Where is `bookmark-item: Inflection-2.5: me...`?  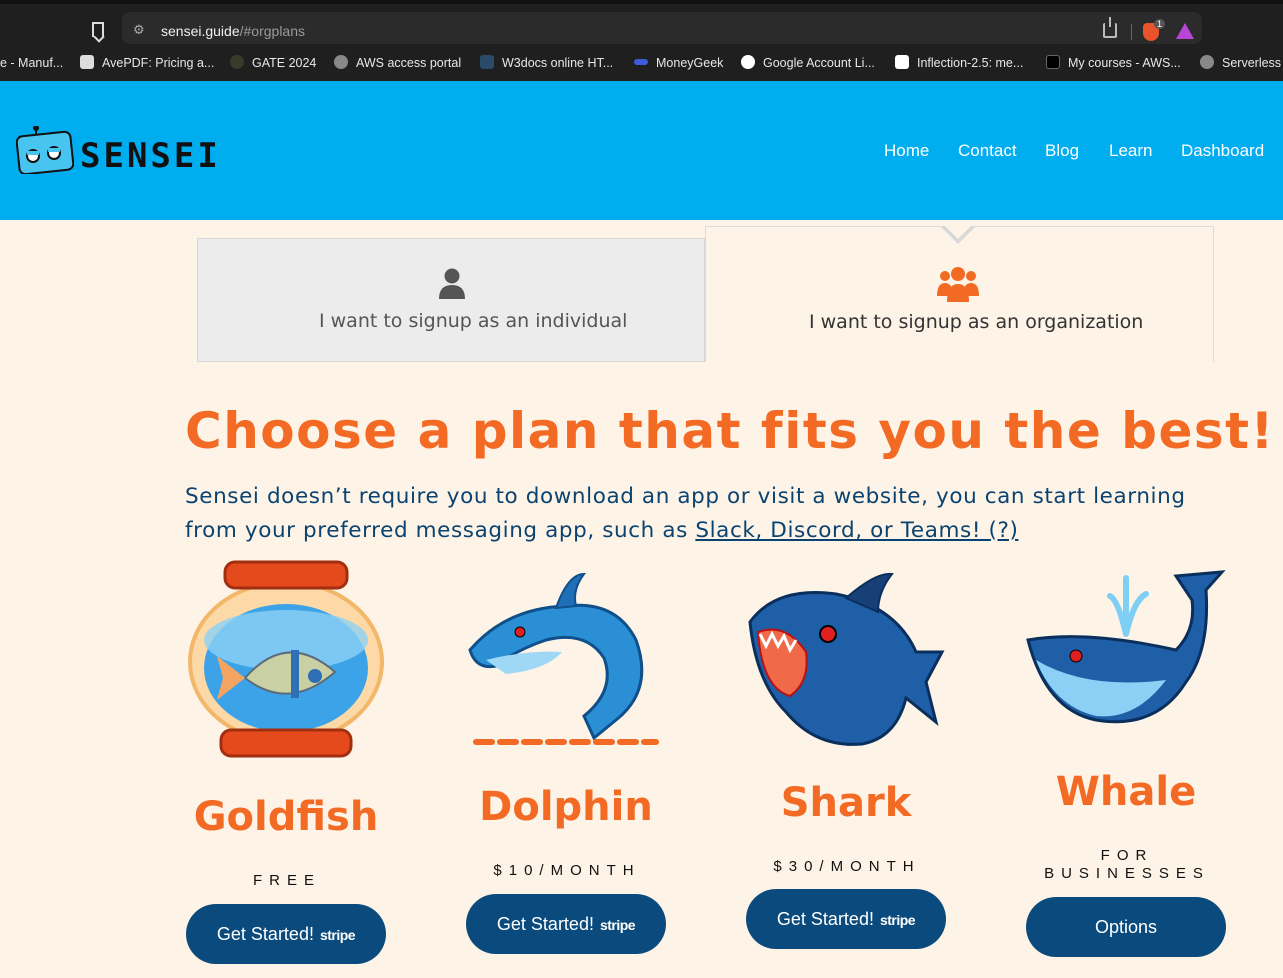 bookmark-item: Inflection-2.5: me... is located at coordinates (959, 63).